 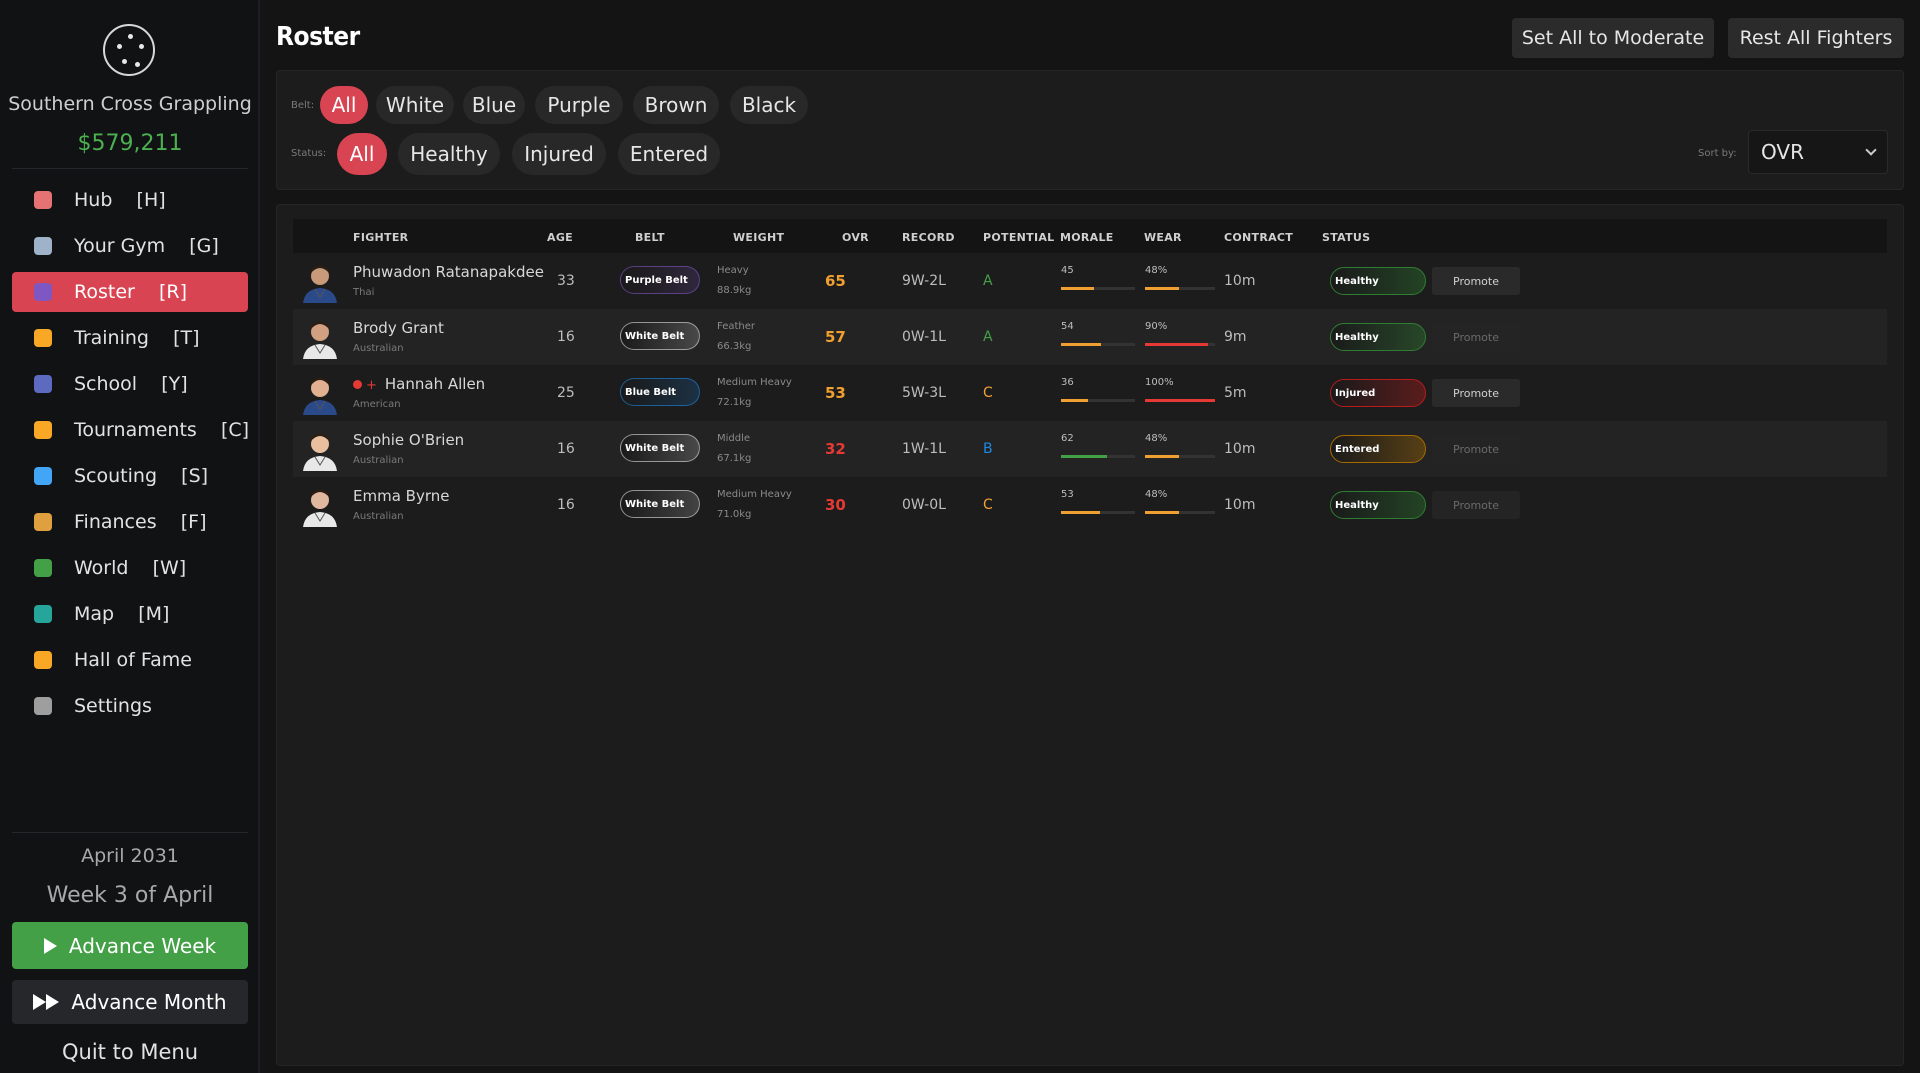 I want to click on belt-chip-blue: Blue, so click(x=494, y=105).